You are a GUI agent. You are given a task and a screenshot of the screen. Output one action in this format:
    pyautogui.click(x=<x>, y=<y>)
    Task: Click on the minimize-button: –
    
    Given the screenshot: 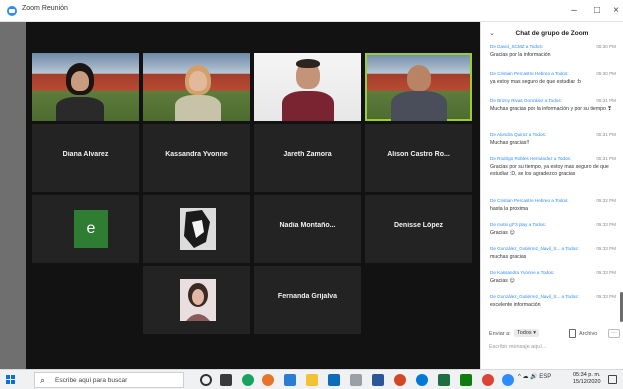 What is the action you would take?
    pyautogui.click(x=574, y=11)
    